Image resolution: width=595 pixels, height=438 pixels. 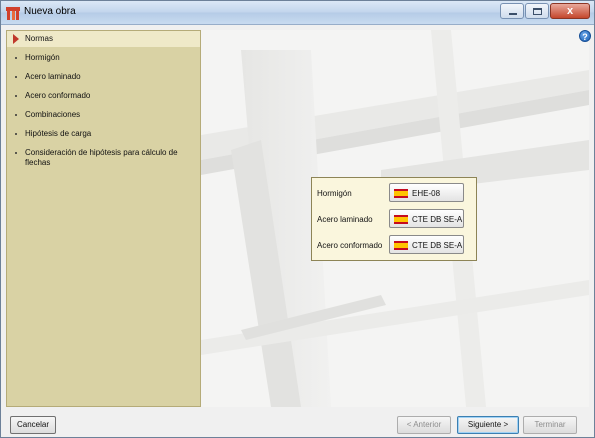 What do you see at coordinates (33, 425) in the screenshot?
I see `cancel-button: Cancelar` at bounding box center [33, 425].